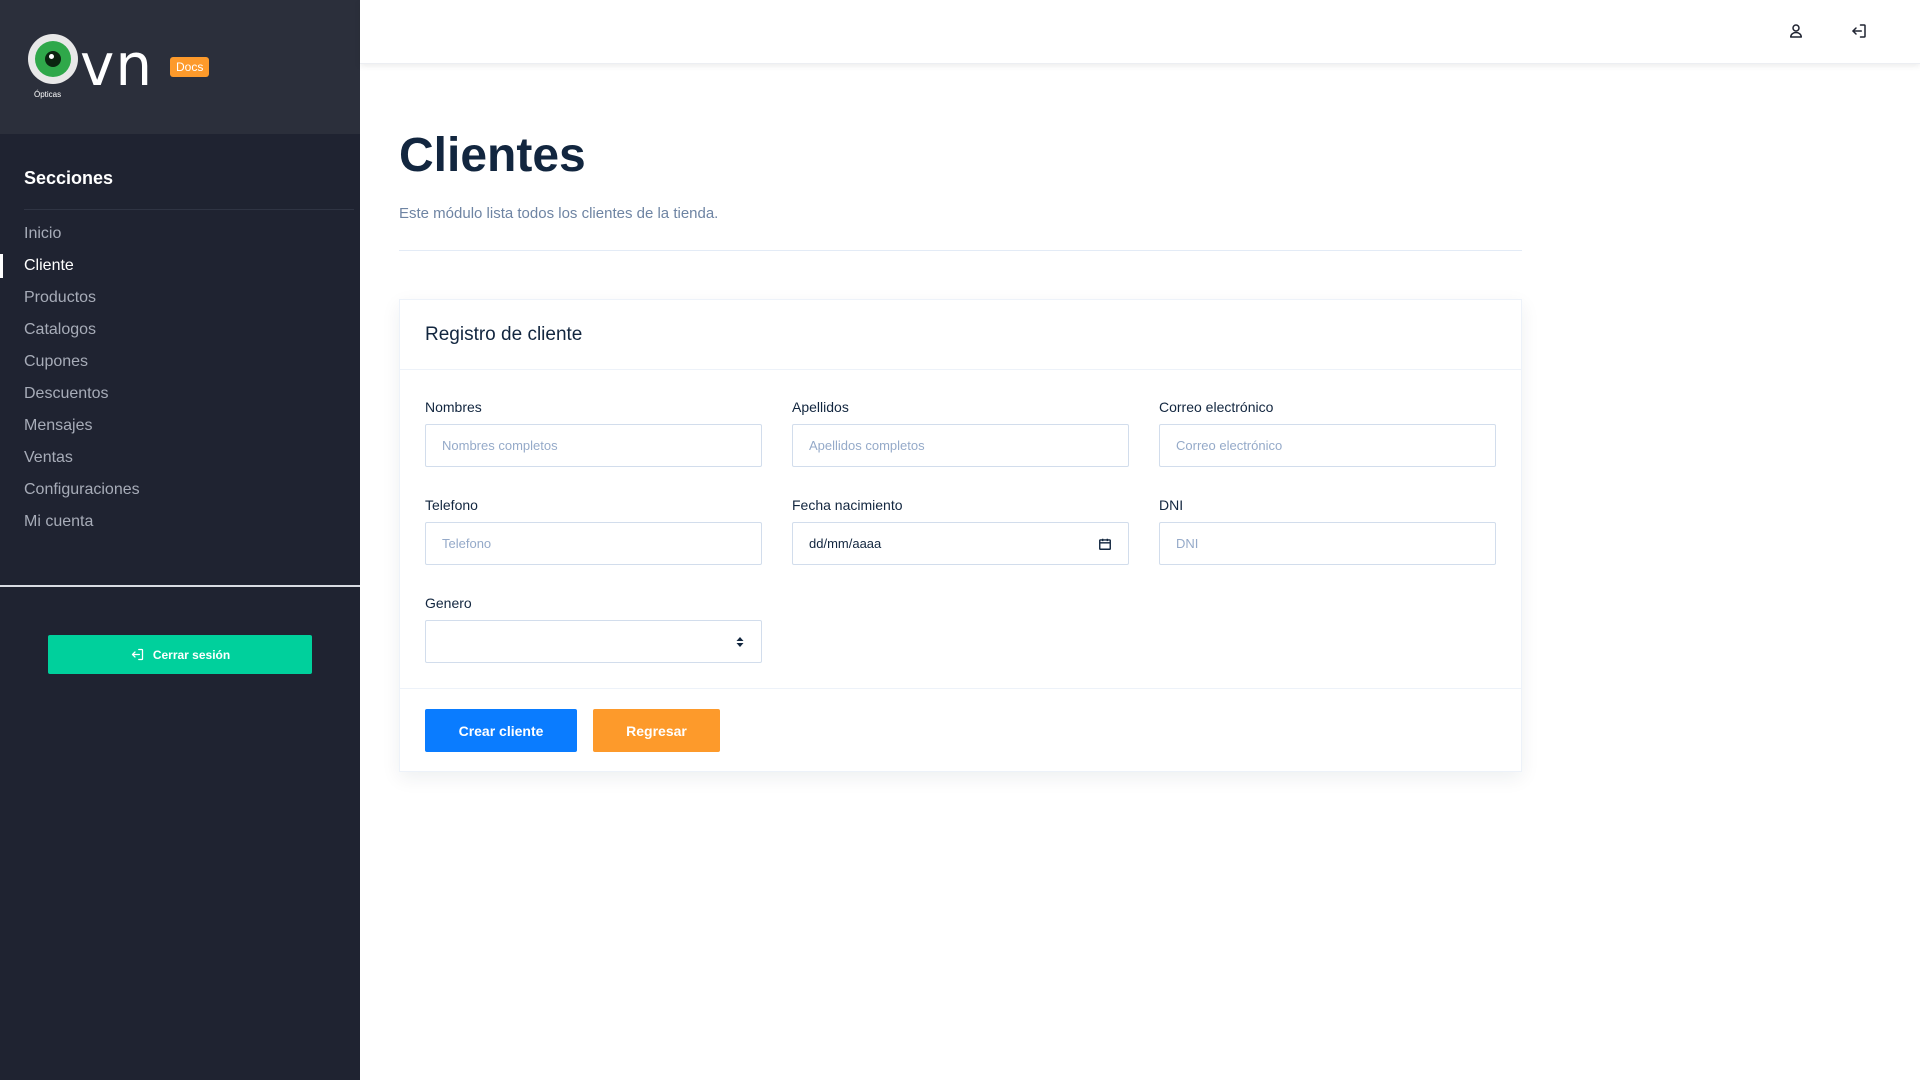 This screenshot has height=1080, width=1920. Describe the element at coordinates (960, 445) in the screenshot. I see `apellidos-input` at that location.